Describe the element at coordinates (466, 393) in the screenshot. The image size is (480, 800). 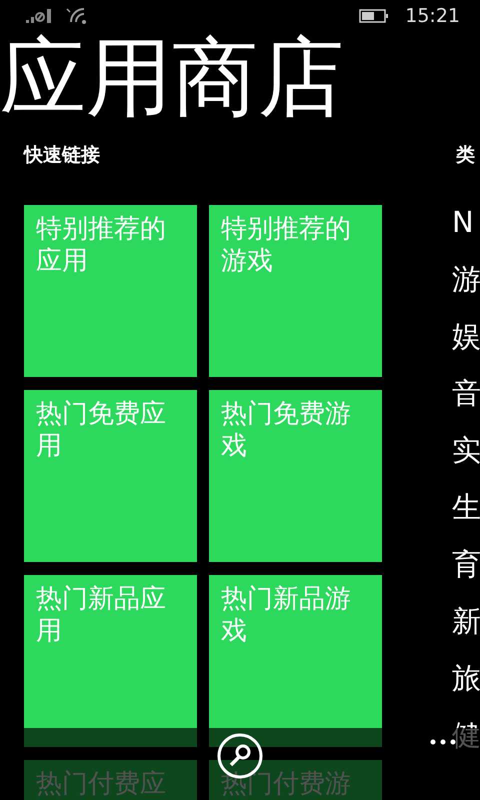
I see `category-item: 音` at that location.